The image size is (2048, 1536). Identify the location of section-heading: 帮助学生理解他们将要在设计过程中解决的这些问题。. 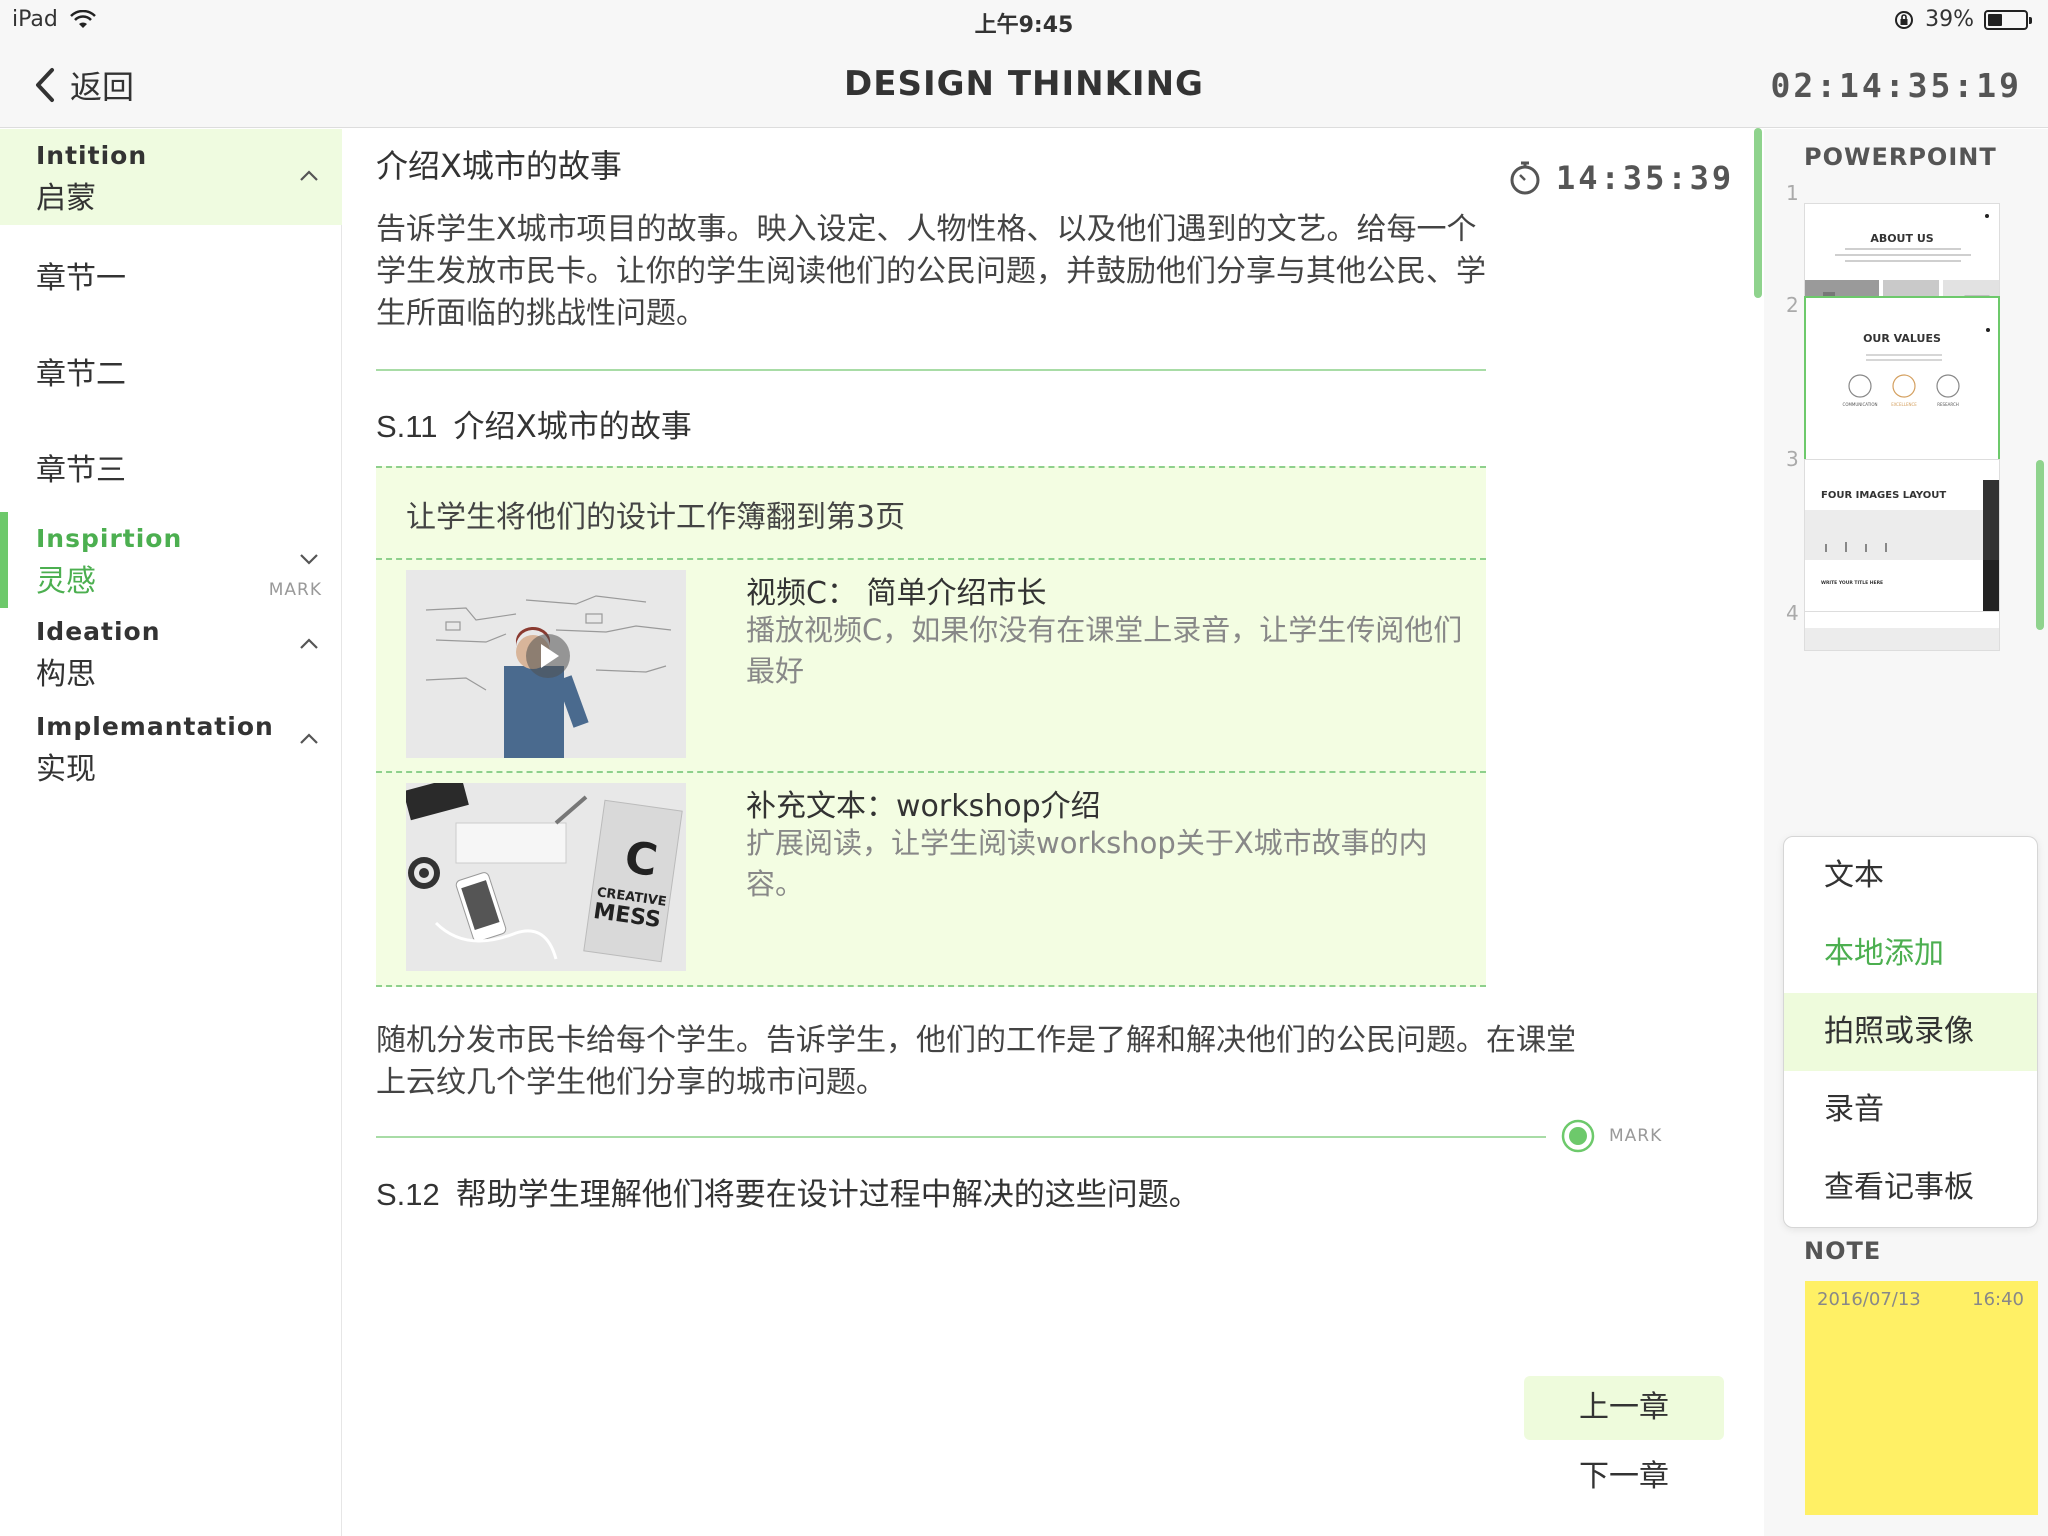
(827, 1195).